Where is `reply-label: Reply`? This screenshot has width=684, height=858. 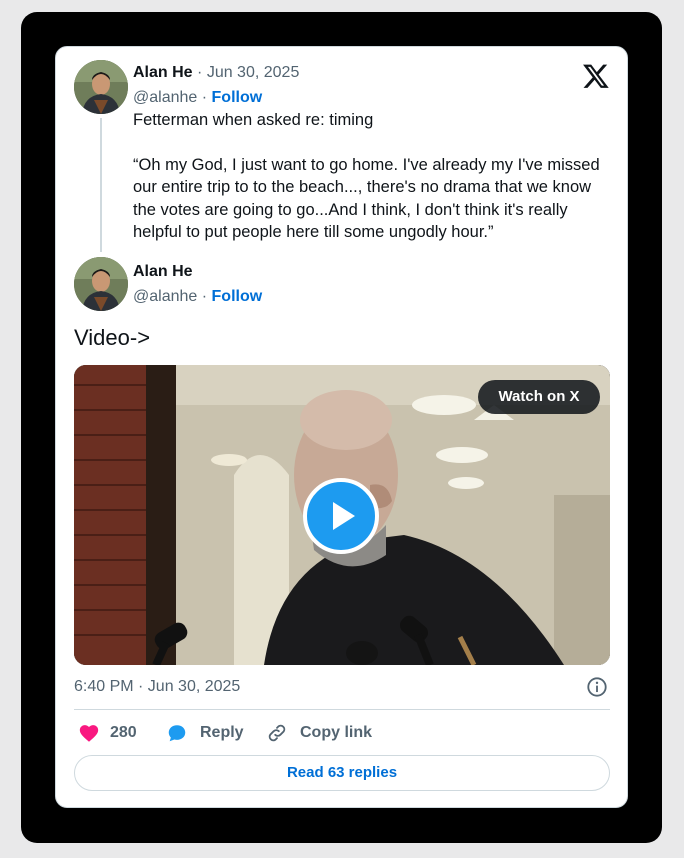
reply-label: Reply is located at coordinates (222, 732).